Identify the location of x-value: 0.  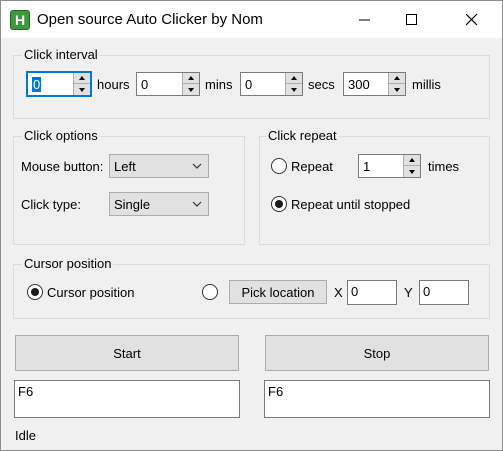
(355, 291).